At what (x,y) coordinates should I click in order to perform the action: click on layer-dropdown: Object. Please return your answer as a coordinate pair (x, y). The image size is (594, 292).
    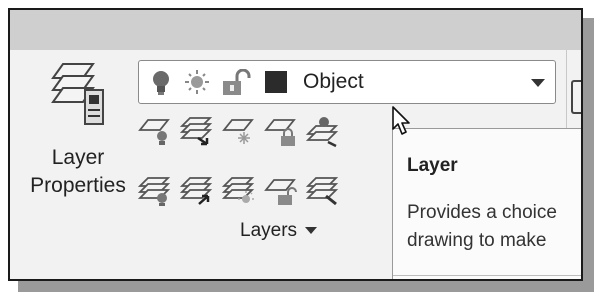
    Looking at the image, I should click on (347, 82).